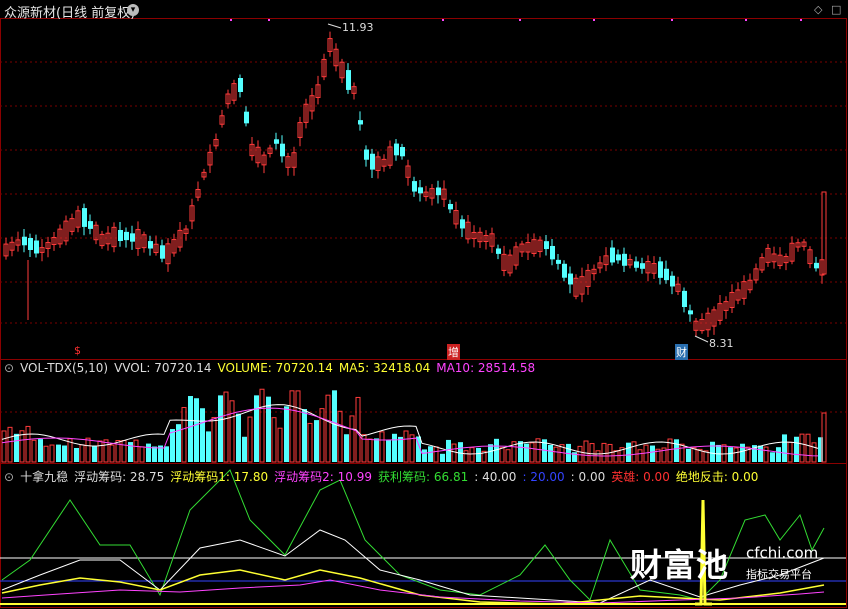  What do you see at coordinates (219, 477) in the screenshot?
I see `float-chips-1: 浮动筹码1: 17.80` at bounding box center [219, 477].